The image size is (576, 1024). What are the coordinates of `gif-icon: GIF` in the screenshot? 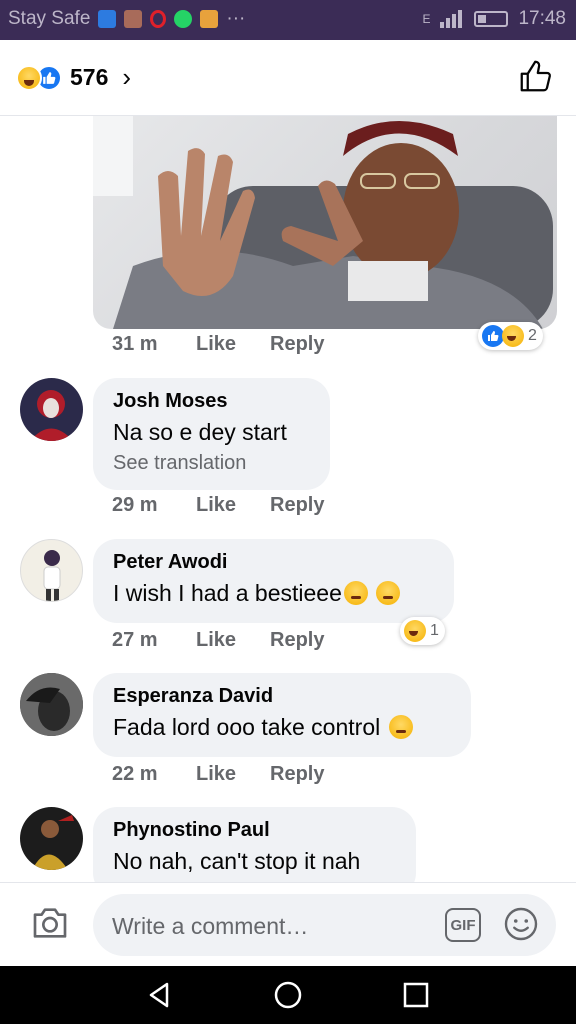 It's located at (463, 925).